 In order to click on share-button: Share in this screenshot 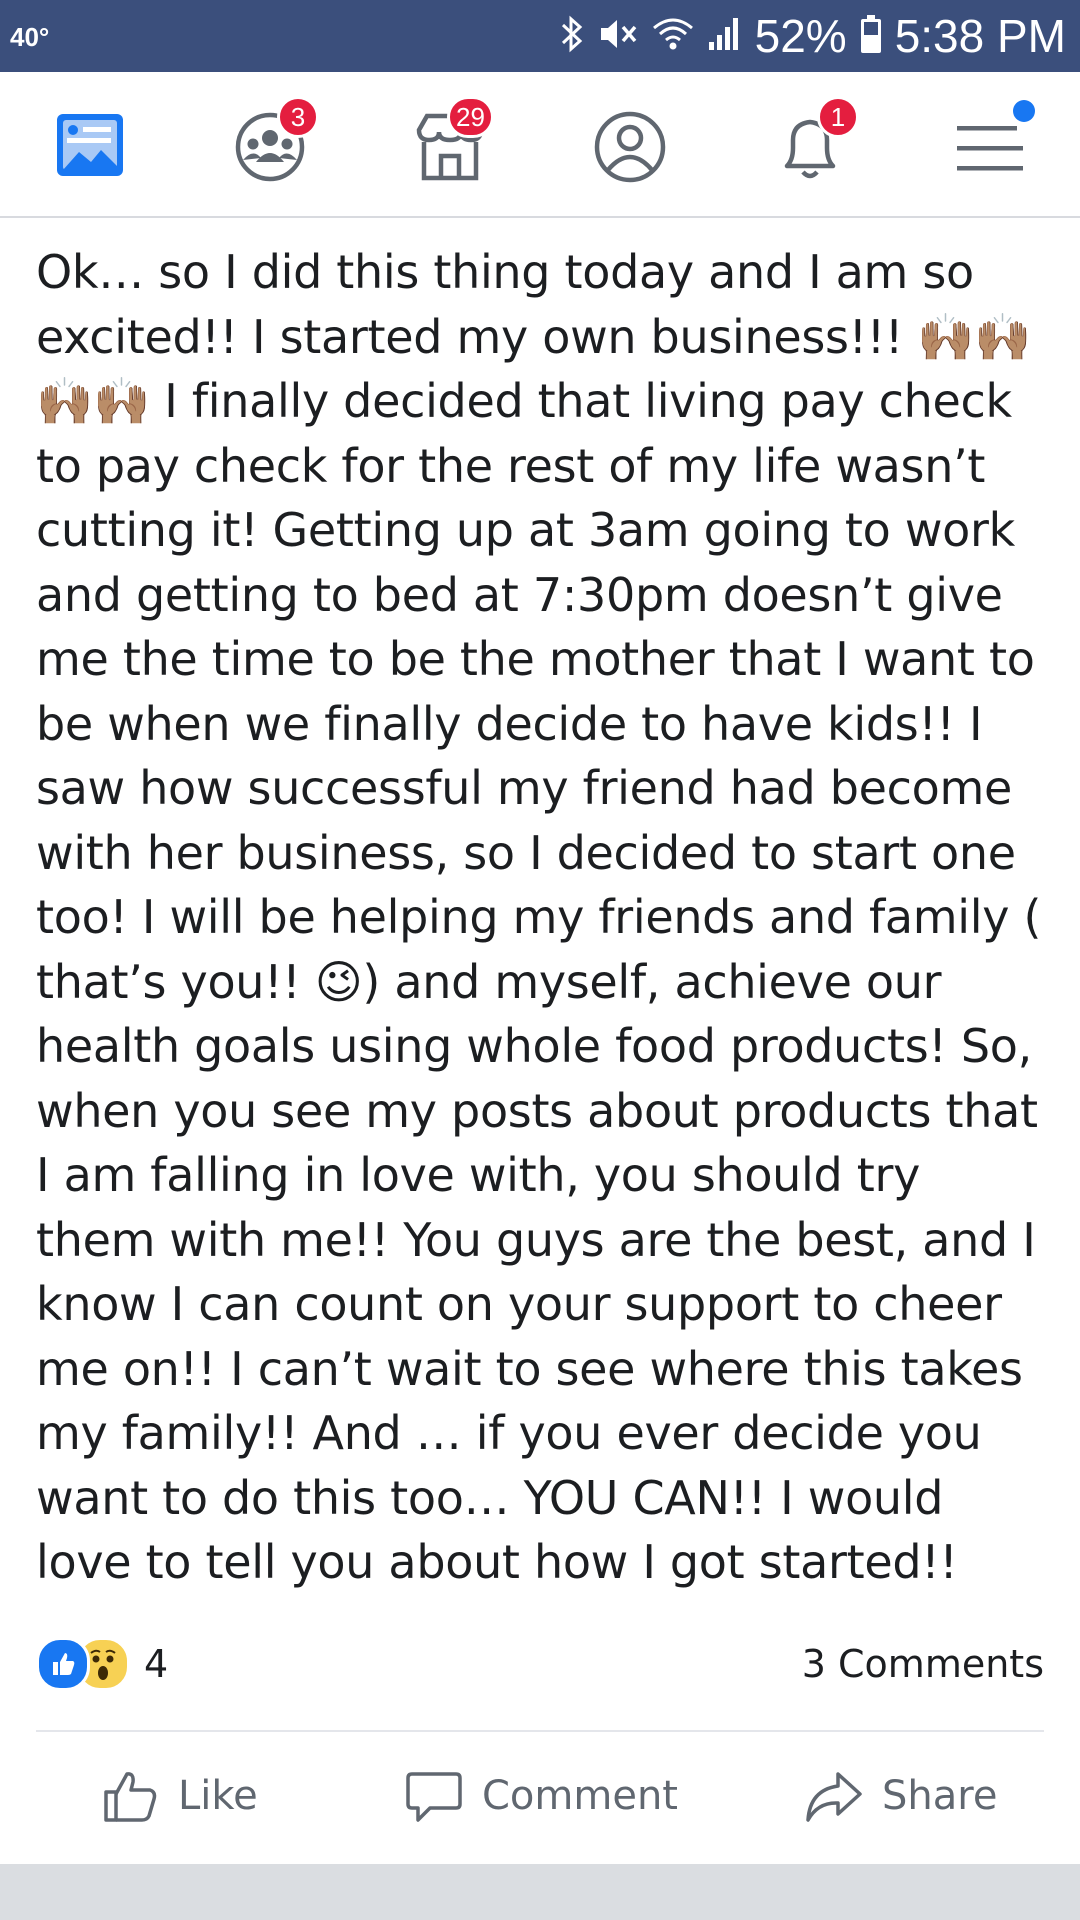, I will do `click(900, 1796)`.